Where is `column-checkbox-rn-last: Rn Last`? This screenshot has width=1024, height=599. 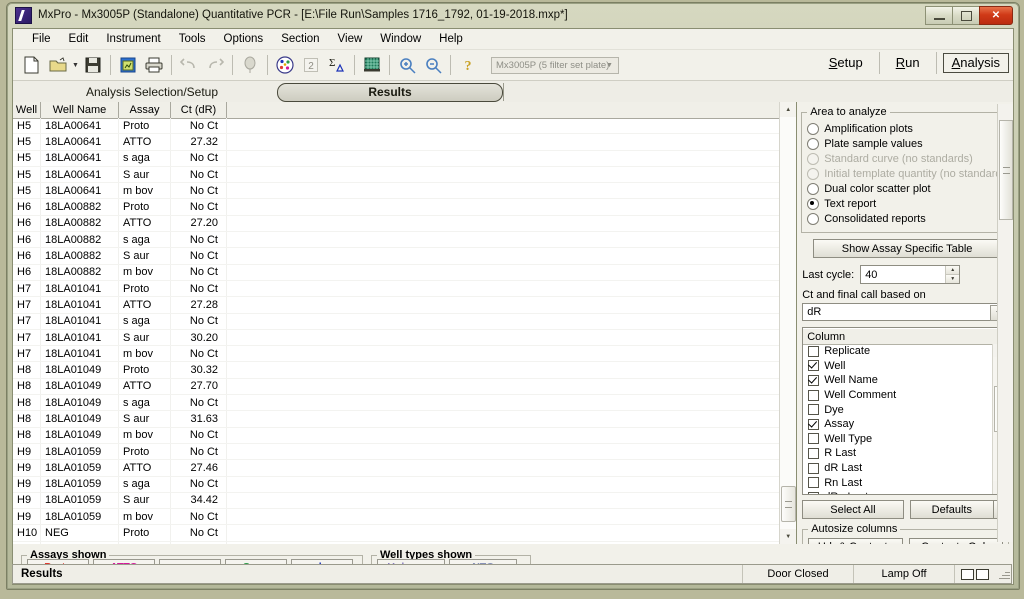 column-checkbox-rn-last: Rn Last is located at coordinates (898, 482).